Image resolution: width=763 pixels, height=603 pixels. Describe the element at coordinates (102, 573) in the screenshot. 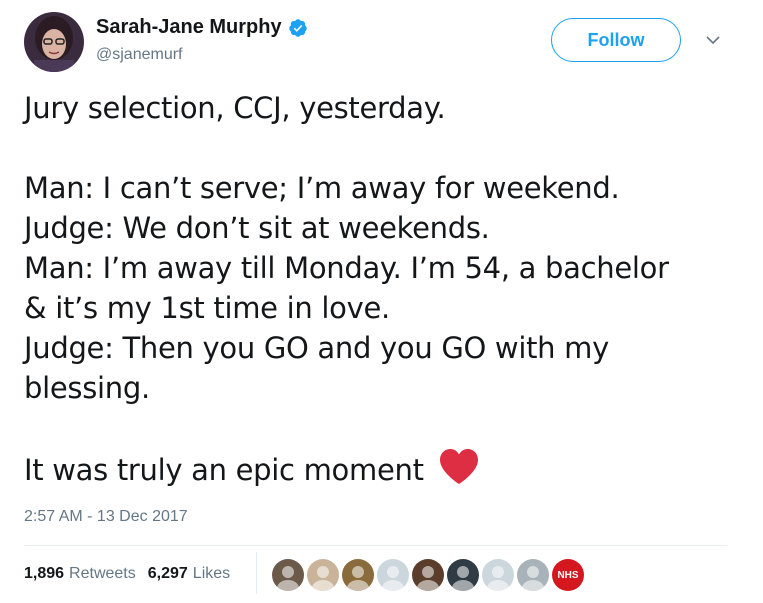

I see `retweets-label: Retweets` at that location.